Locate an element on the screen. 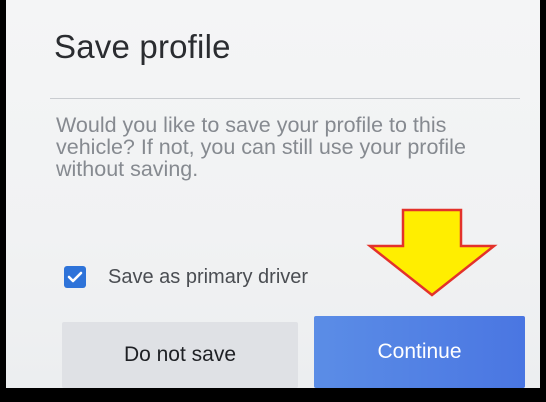 Image resolution: width=546 pixels, height=402 pixels. down-arrow-icon is located at coordinates (432, 252).